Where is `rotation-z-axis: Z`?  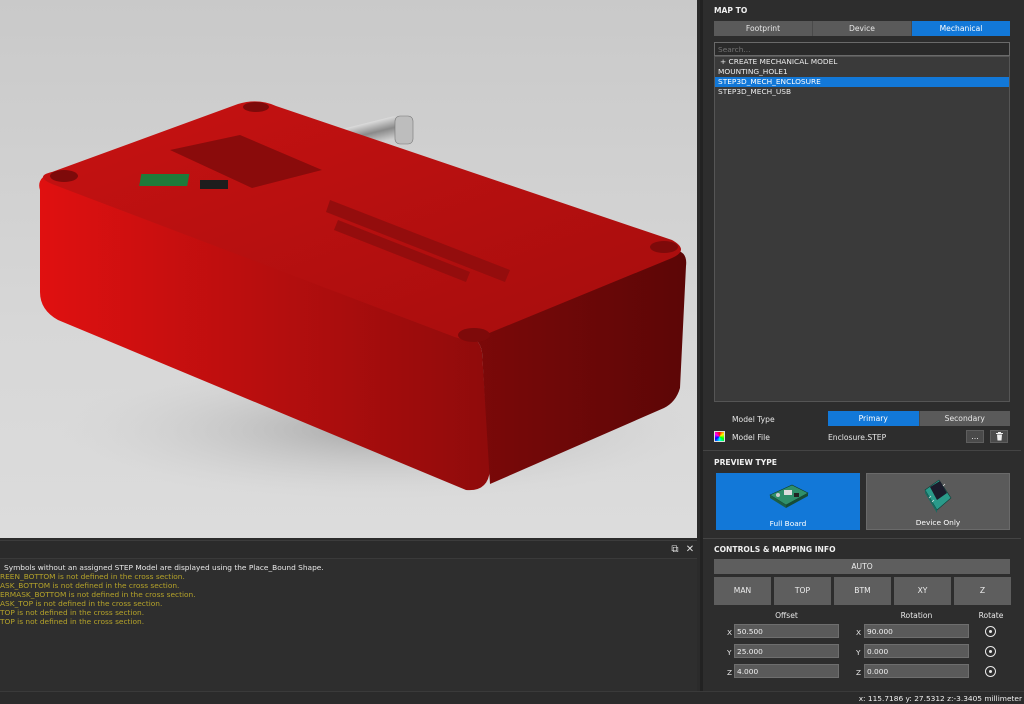
rotation-z-axis: Z is located at coordinates (859, 672).